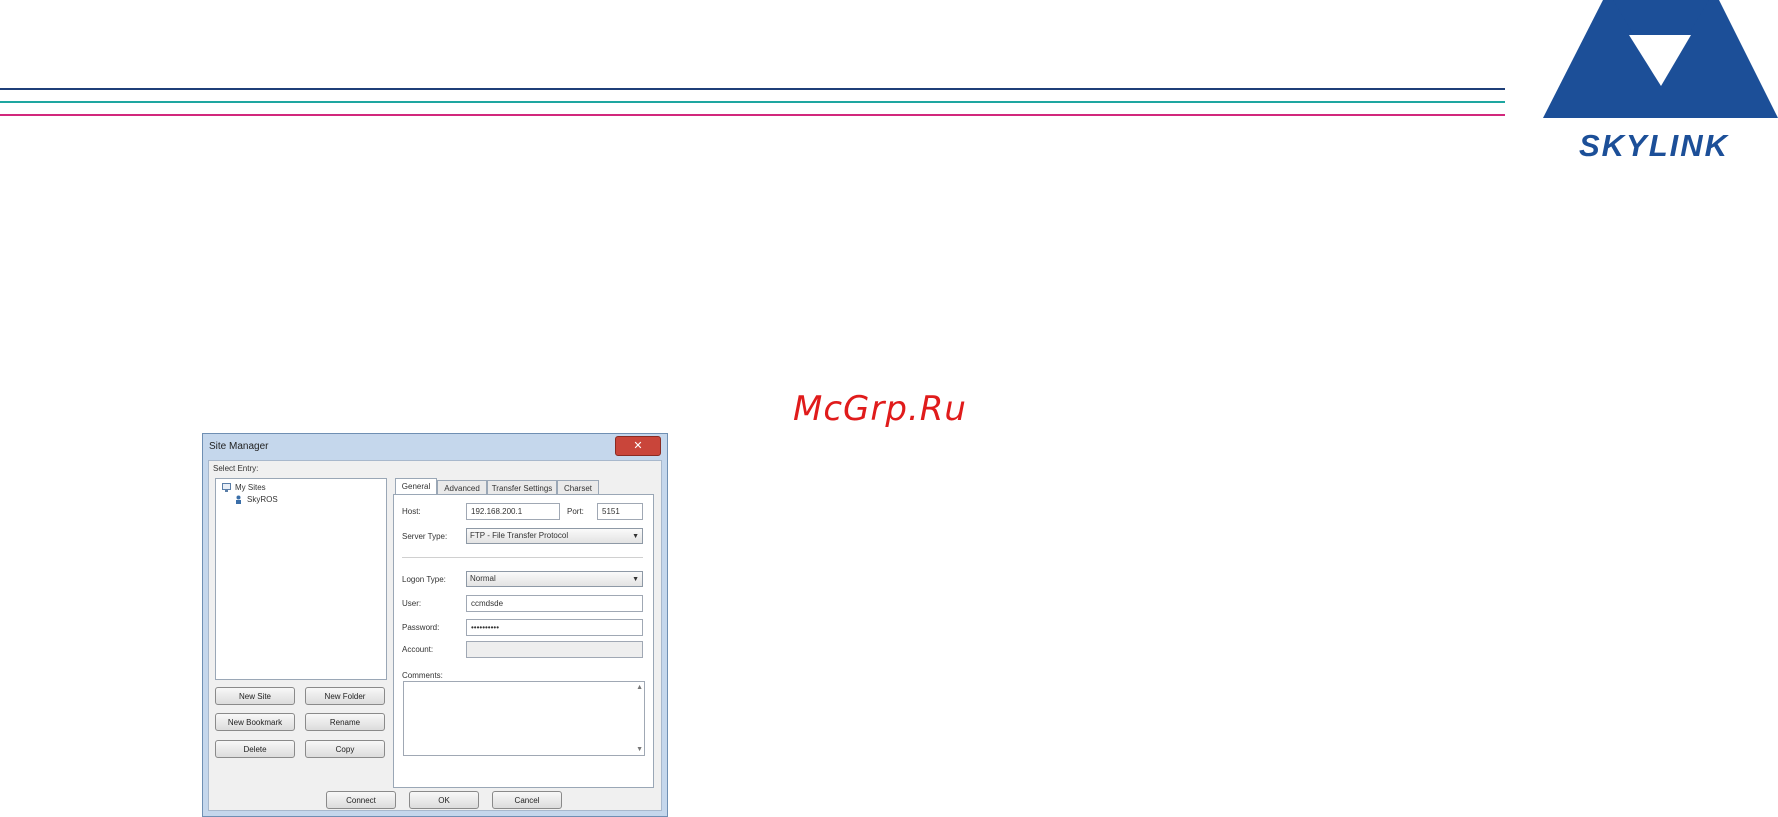 The image size is (1778, 817). I want to click on new-bookmark-button: New Bookmark, so click(255, 722).